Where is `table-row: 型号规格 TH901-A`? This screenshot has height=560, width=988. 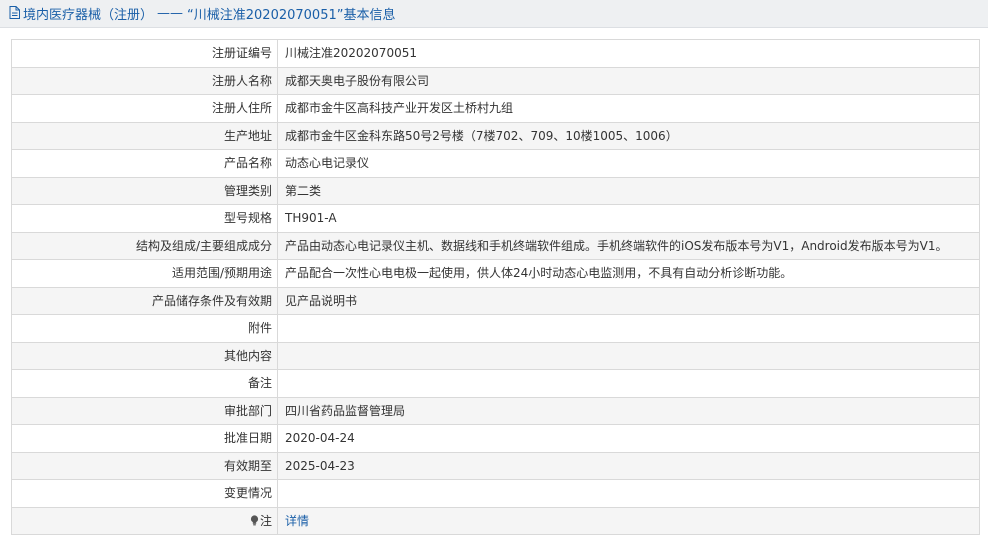
table-row: 型号规格 TH901-A is located at coordinates (495, 218).